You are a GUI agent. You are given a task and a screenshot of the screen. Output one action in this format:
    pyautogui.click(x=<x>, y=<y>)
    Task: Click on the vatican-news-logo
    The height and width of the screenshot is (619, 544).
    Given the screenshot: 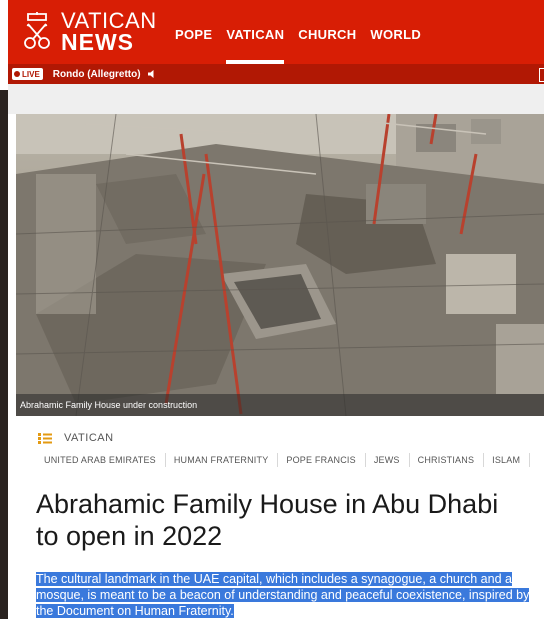 What is the action you would take?
    pyautogui.click(x=37, y=32)
    